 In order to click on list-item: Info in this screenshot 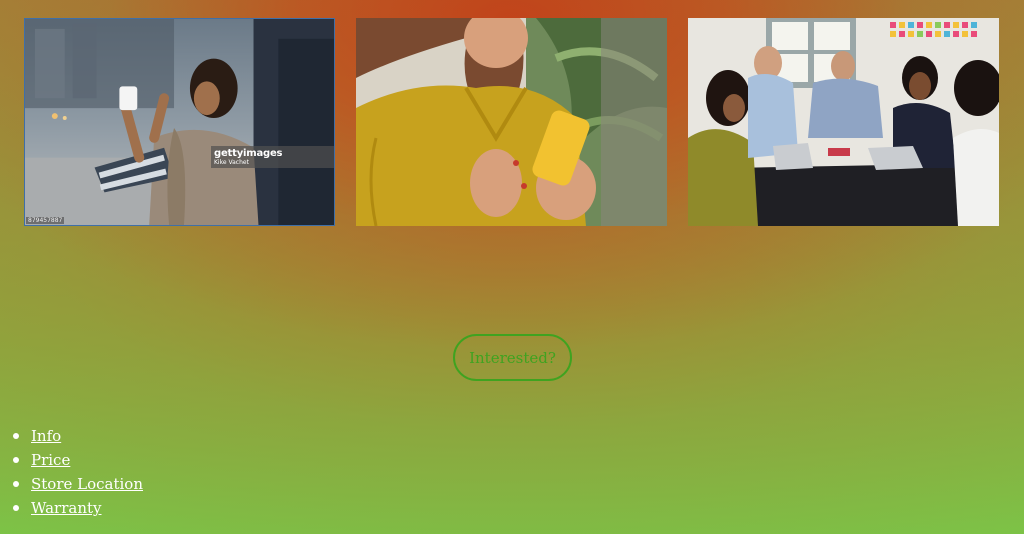, I will do `click(78, 436)`.